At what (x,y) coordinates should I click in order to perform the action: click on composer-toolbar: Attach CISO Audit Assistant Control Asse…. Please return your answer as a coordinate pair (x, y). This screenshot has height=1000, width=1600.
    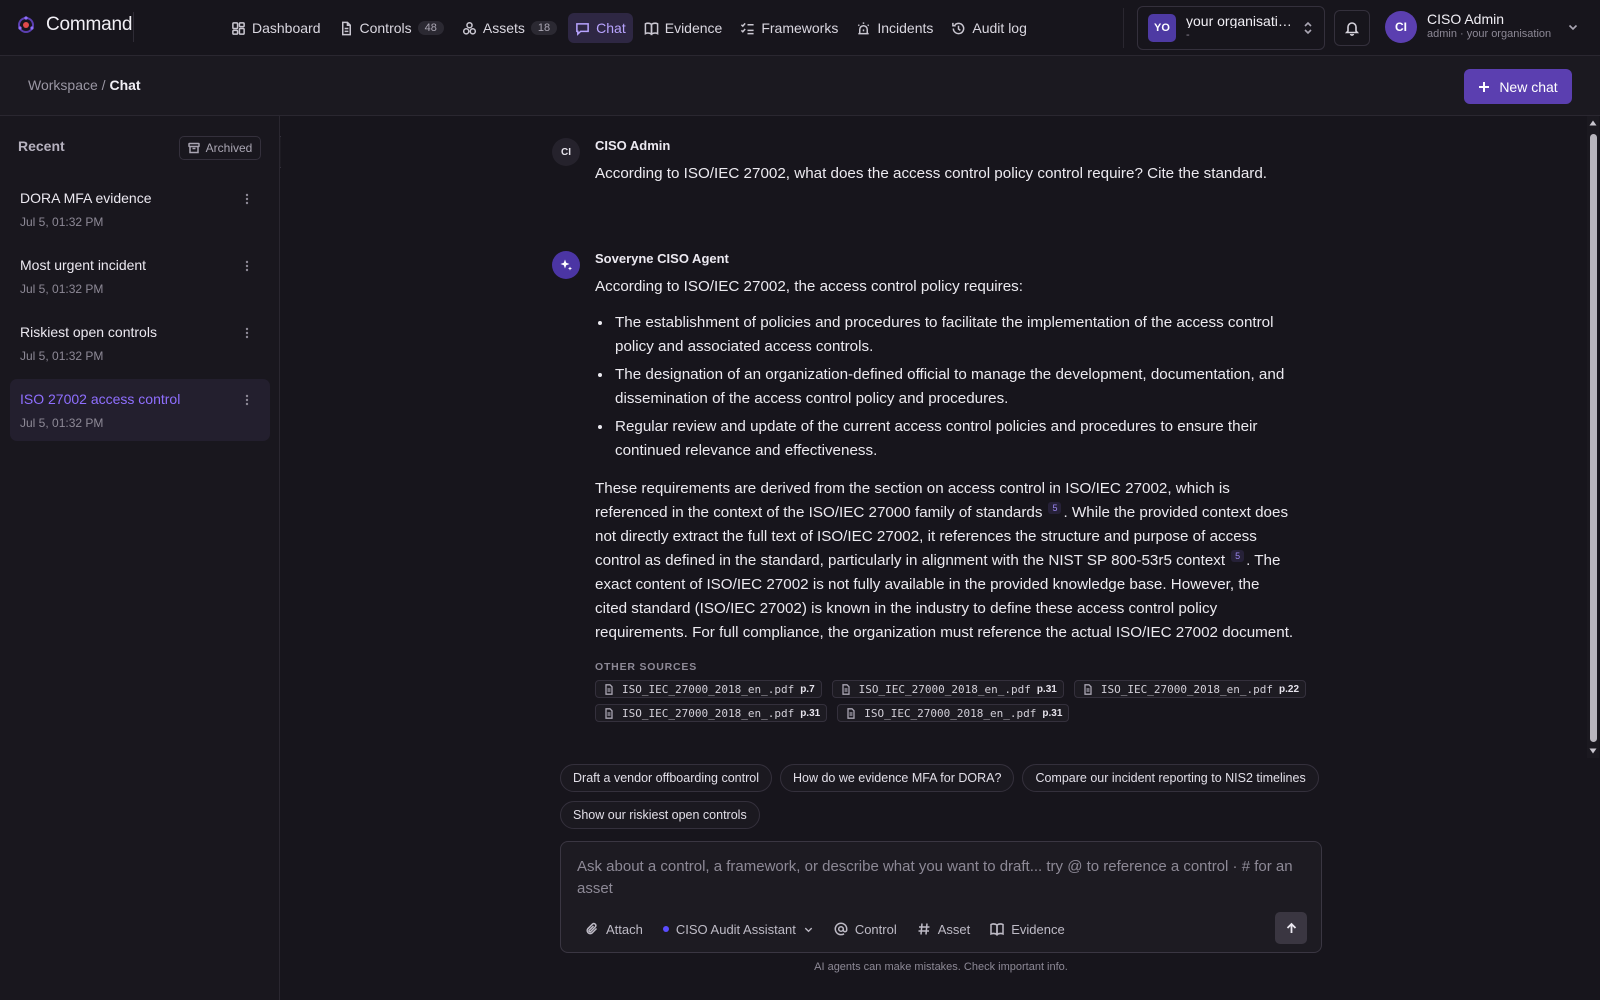
    Looking at the image, I should click on (825, 929).